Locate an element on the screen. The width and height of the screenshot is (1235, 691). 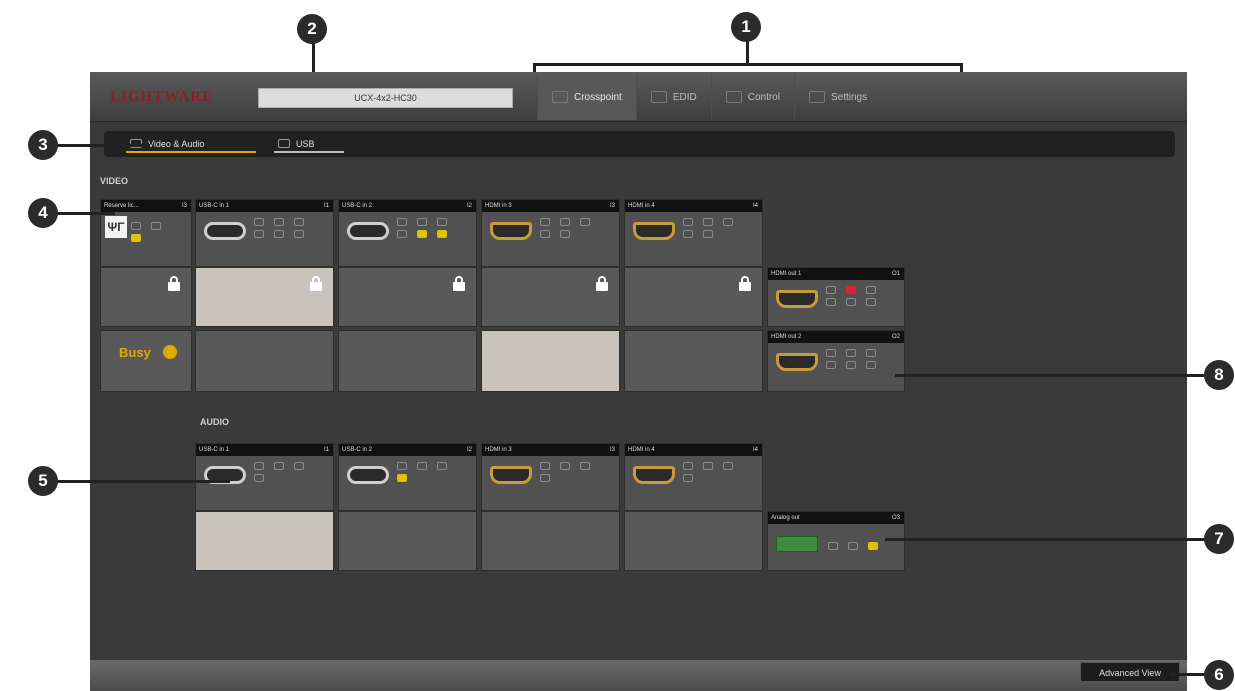
reserve-source-icon: ΨΓ is located at coordinates (116, 227).